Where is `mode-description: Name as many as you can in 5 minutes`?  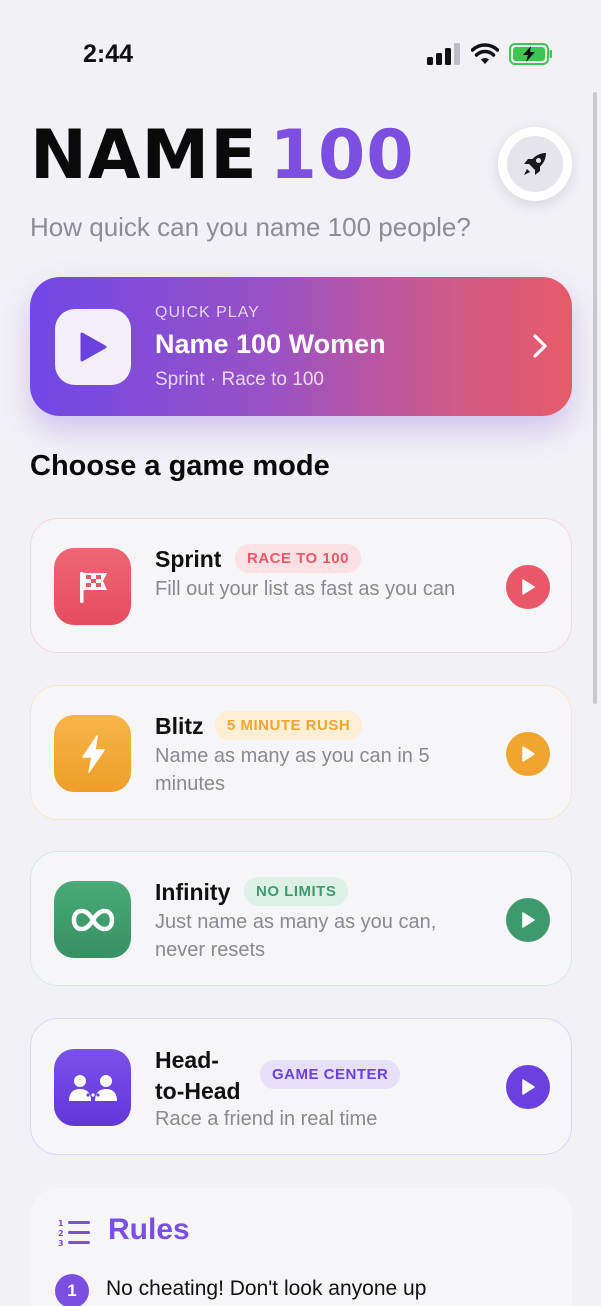
mode-description: Name as many as you can in 5 minutes is located at coordinates (292, 770).